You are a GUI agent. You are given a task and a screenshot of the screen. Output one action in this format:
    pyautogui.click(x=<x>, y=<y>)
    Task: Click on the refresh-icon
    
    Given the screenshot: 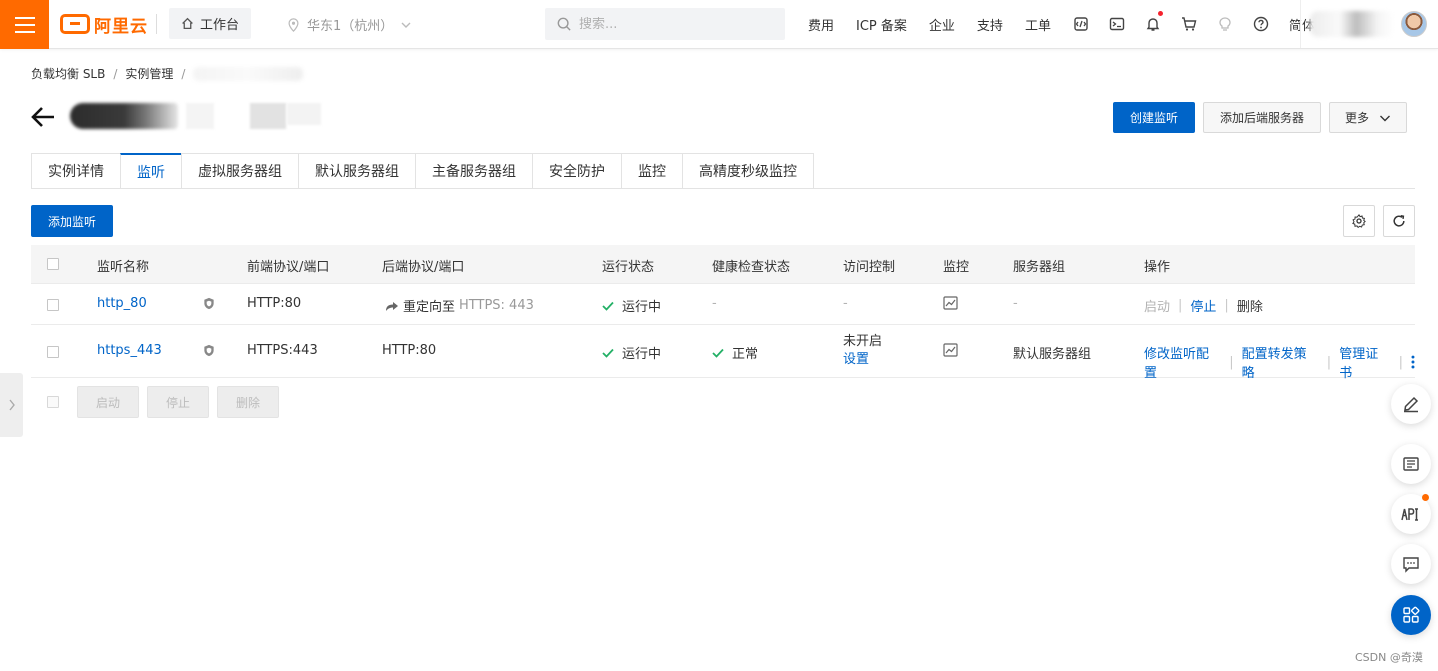 What is the action you would take?
    pyautogui.click(x=1399, y=221)
    